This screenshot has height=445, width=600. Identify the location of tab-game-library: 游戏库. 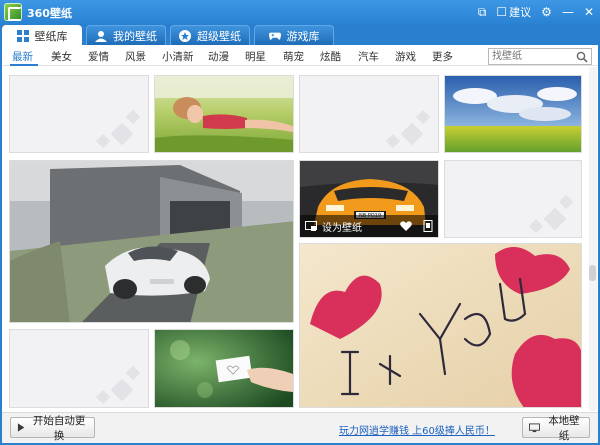
(294, 35).